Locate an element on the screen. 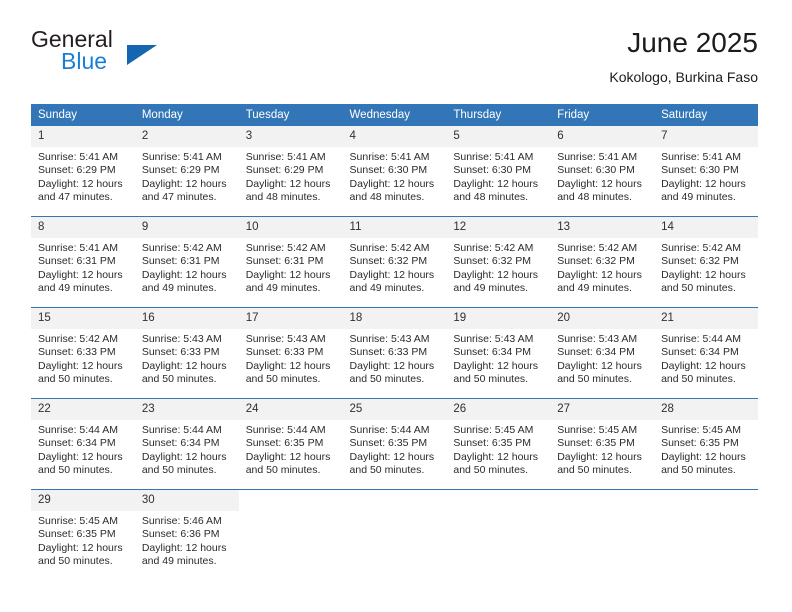 The width and height of the screenshot is (792, 612). day-number: 4 is located at coordinates (394, 136).